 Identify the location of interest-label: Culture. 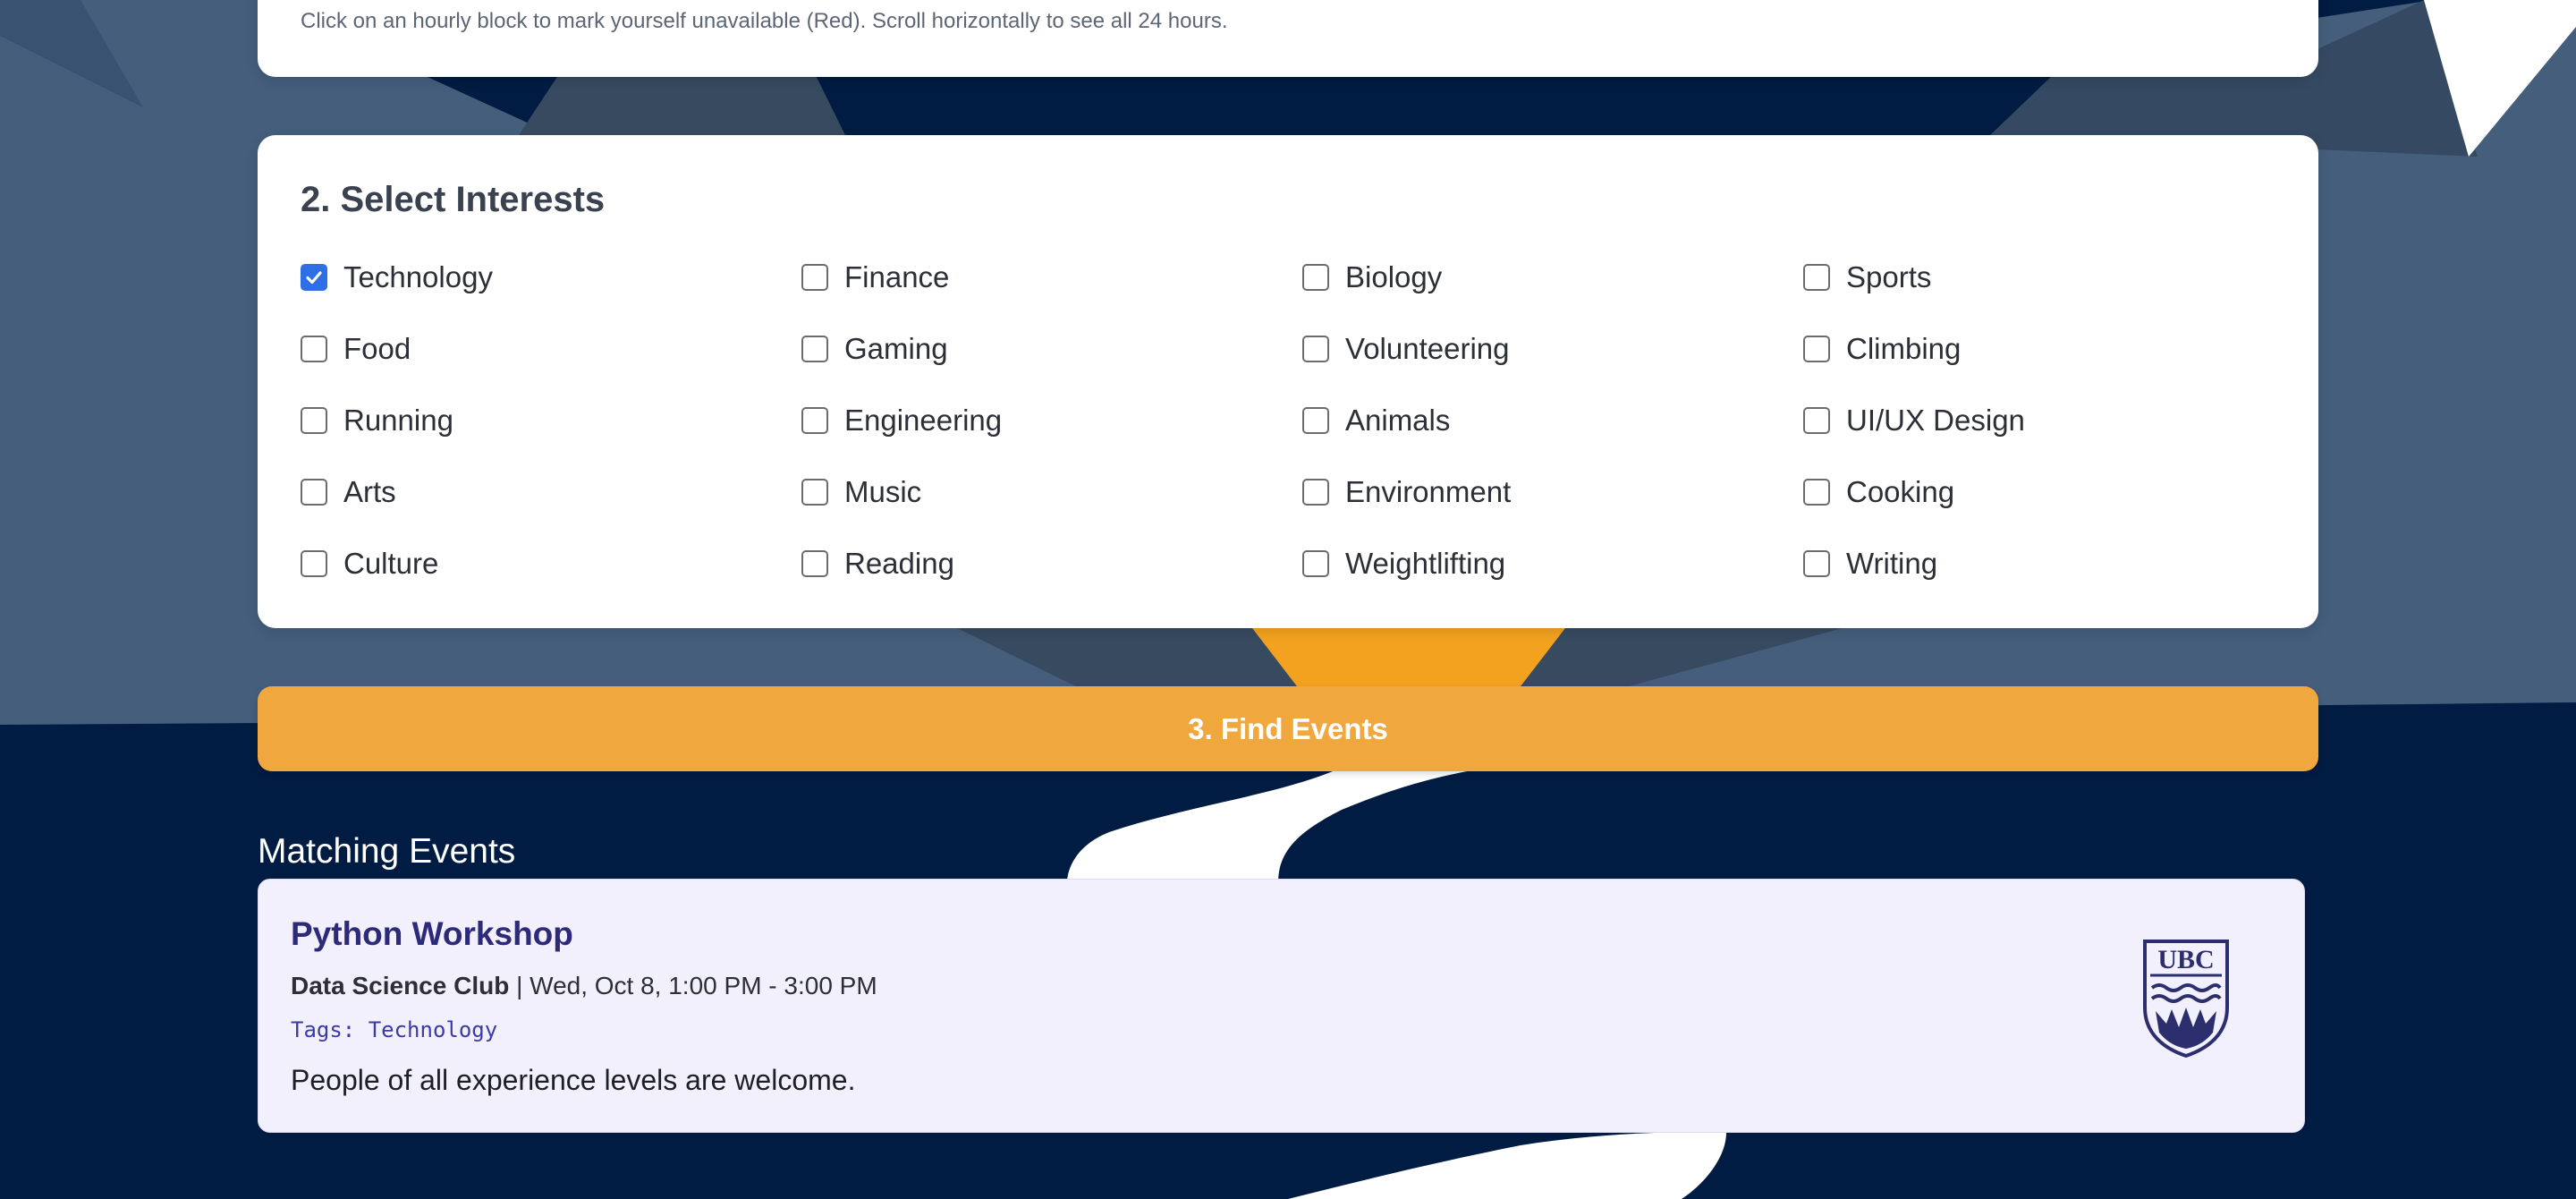
(391, 563).